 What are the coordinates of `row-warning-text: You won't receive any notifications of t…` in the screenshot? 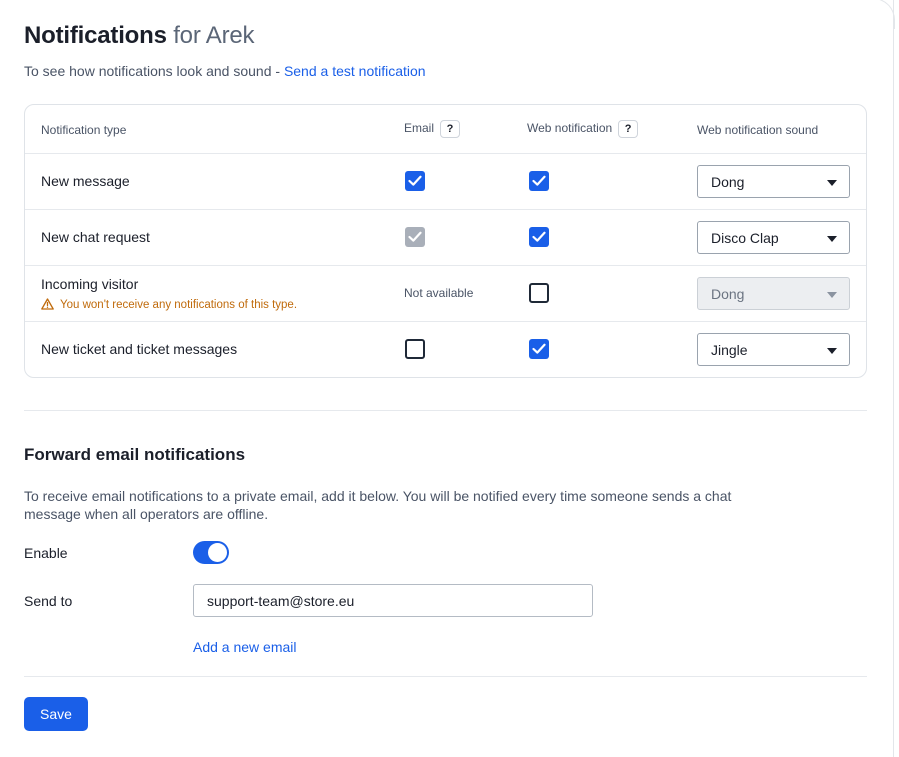 It's located at (179, 305).